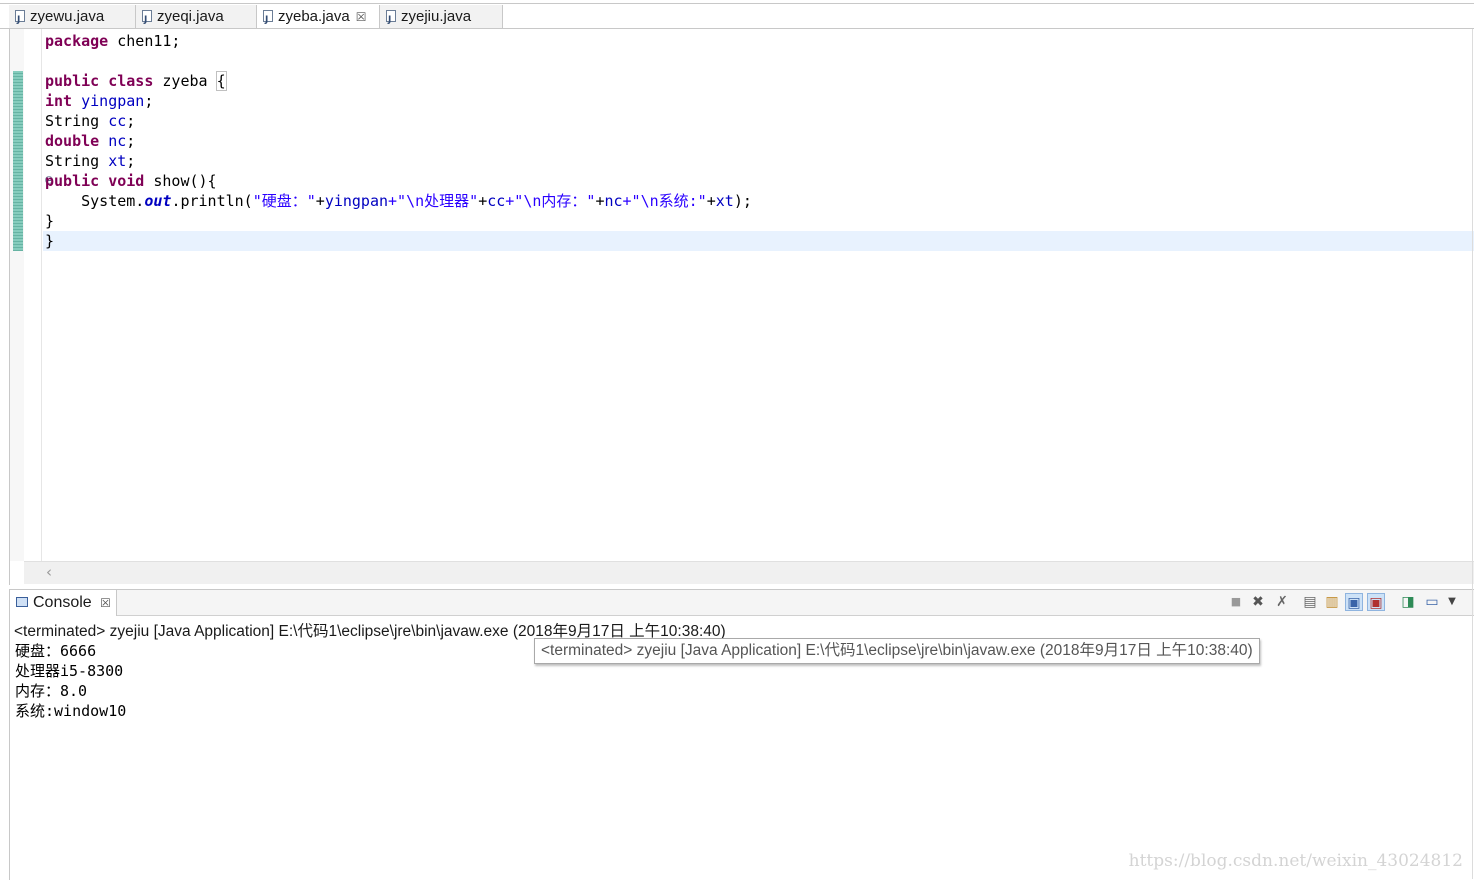 This screenshot has width=1474, height=880. What do you see at coordinates (1432, 602) in the screenshot?
I see `open-console-icon: ▭` at bounding box center [1432, 602].